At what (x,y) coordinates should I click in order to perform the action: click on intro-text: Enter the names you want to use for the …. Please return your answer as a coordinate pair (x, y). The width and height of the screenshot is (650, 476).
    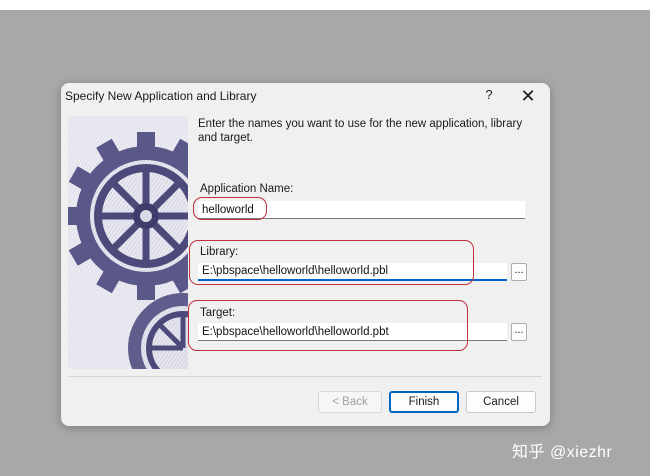
    Looking at the image, I should click on (360, 131).